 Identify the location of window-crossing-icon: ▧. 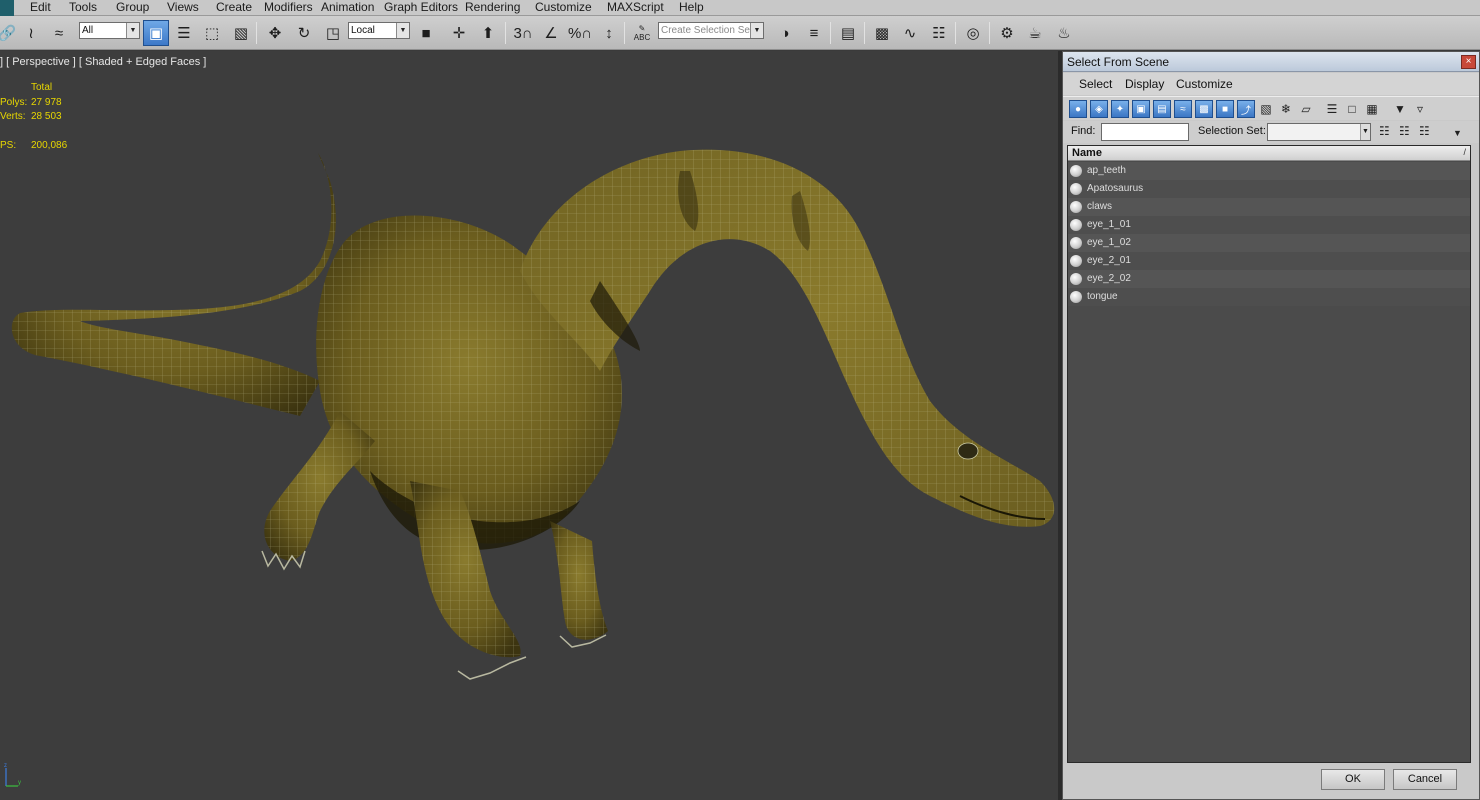
(241, 33).